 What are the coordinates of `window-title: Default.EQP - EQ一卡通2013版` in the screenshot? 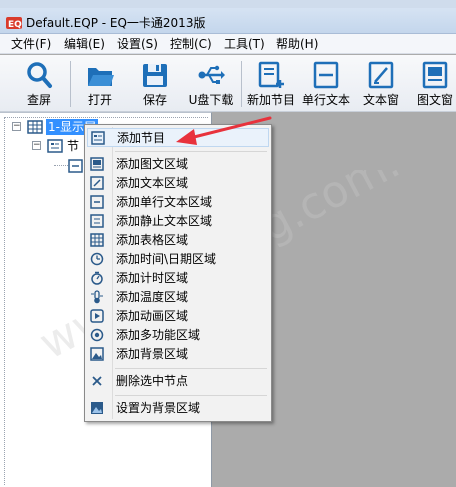 It's located at (116, 23).